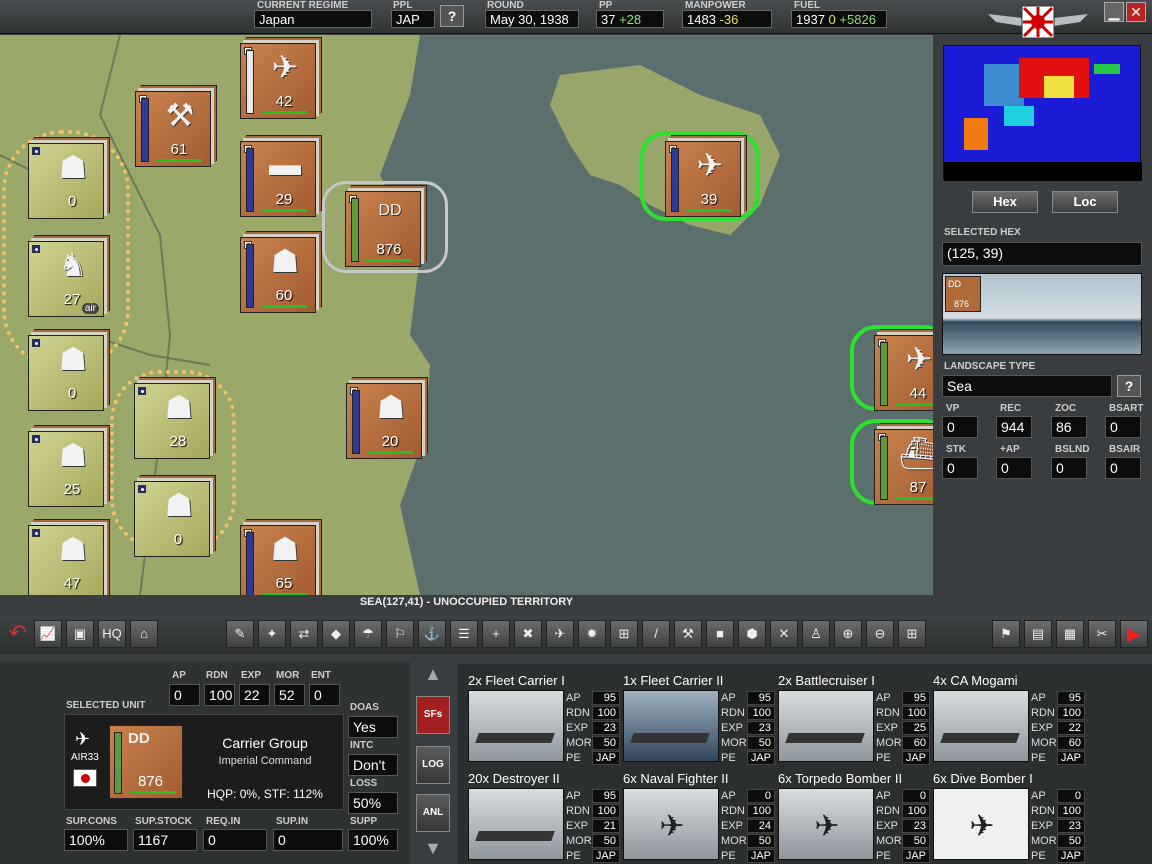 This screenshot has width=1152, height=864. I want to click on fortify-button: ■, so click(720, 634).